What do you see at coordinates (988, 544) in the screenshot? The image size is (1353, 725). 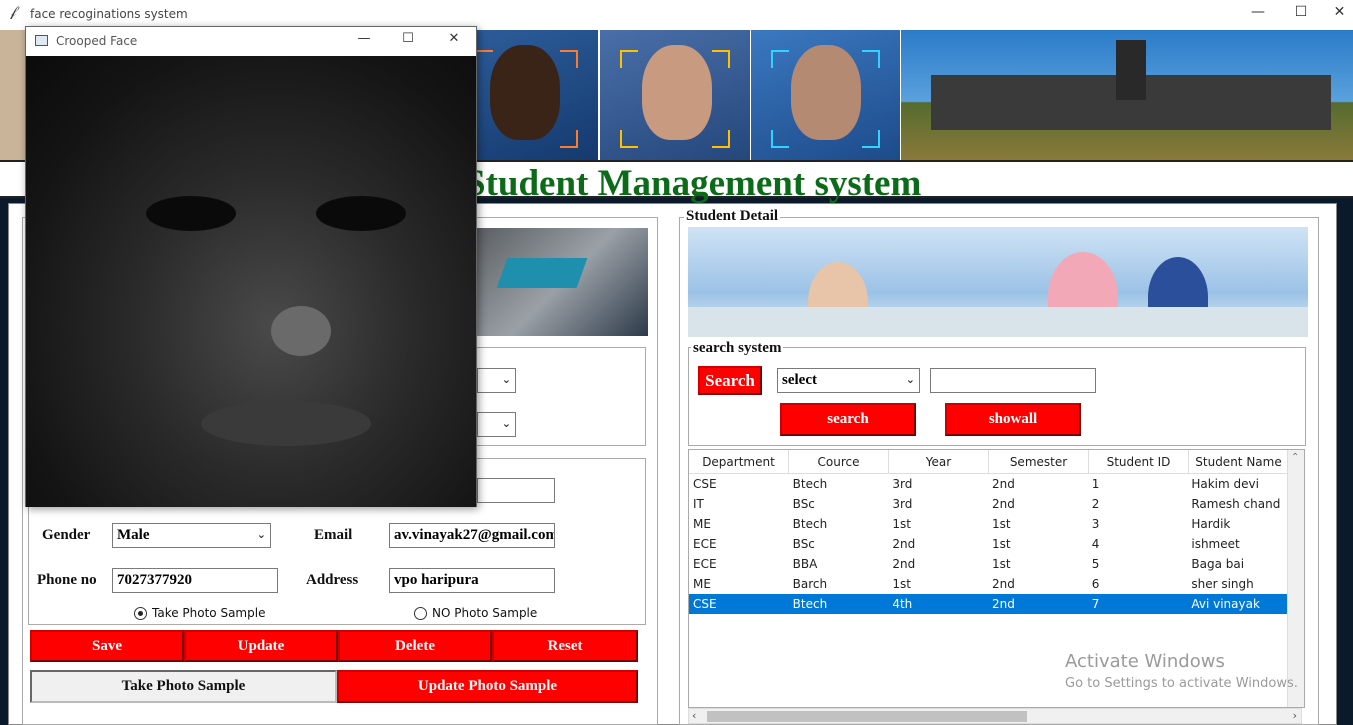 I see `table-row: ECE BSc 2nd 1st 4 ishmeet` at bounding box center [988, 544].